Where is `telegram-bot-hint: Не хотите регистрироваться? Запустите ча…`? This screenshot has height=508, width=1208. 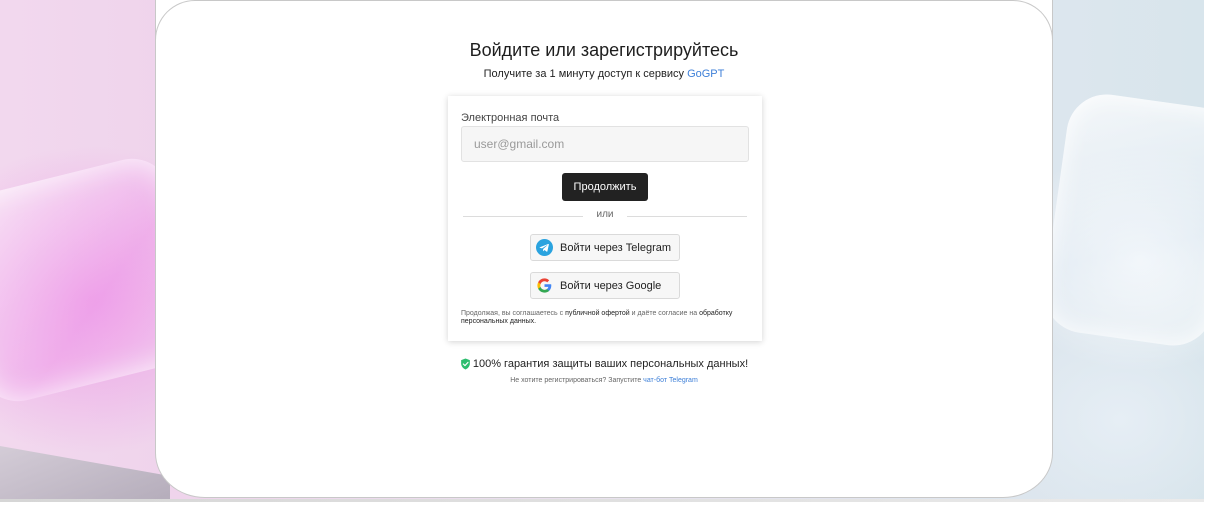 telegram-bot-hint: Не хотите регистрироваться? Запустите ча… is located at coordinates (604, 380).